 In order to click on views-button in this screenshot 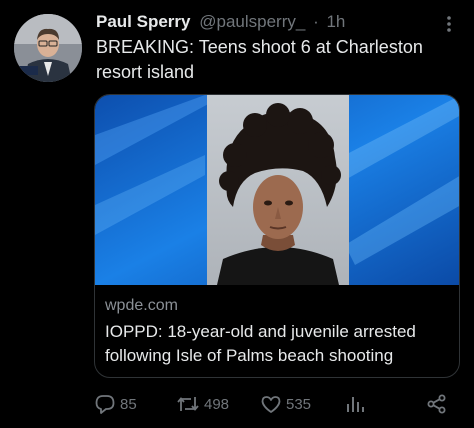, I will do `click(355, 404)`.